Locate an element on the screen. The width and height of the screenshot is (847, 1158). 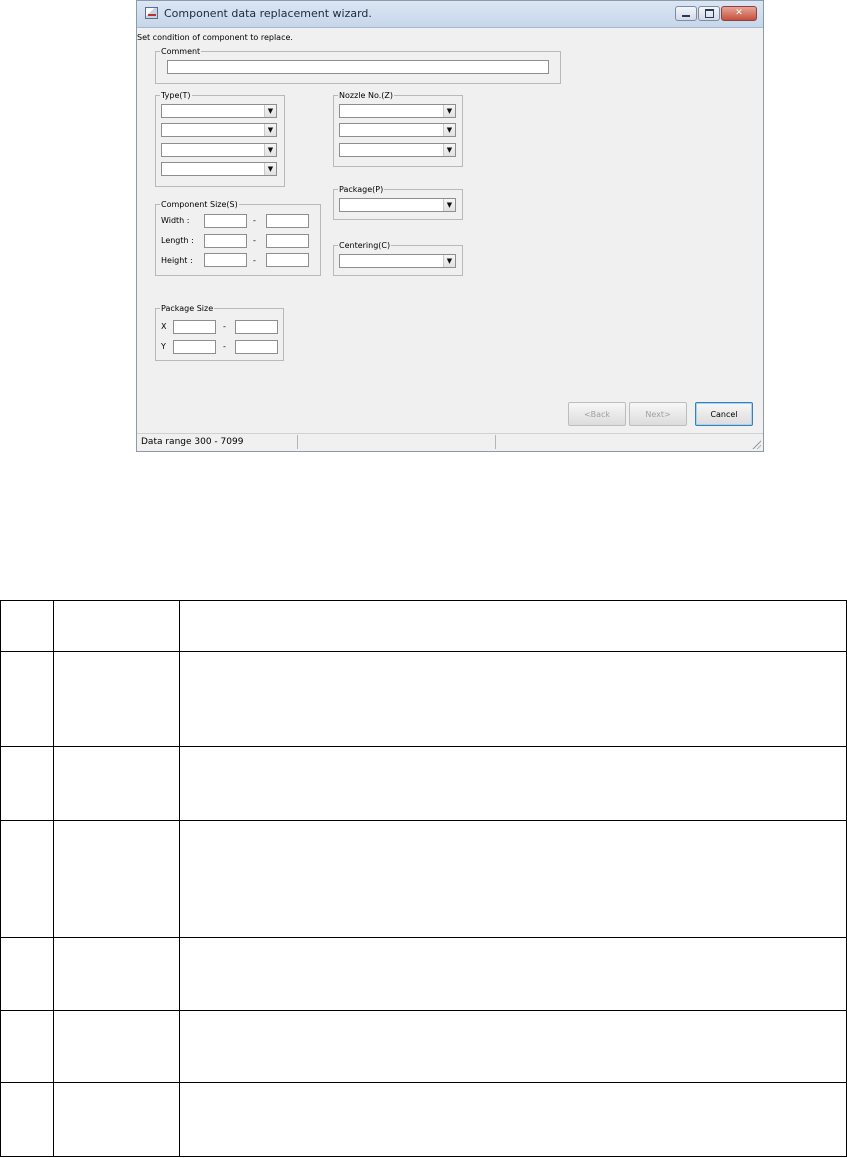
nozzle-combo-2: ▼ is located at coordinates (397, 130).